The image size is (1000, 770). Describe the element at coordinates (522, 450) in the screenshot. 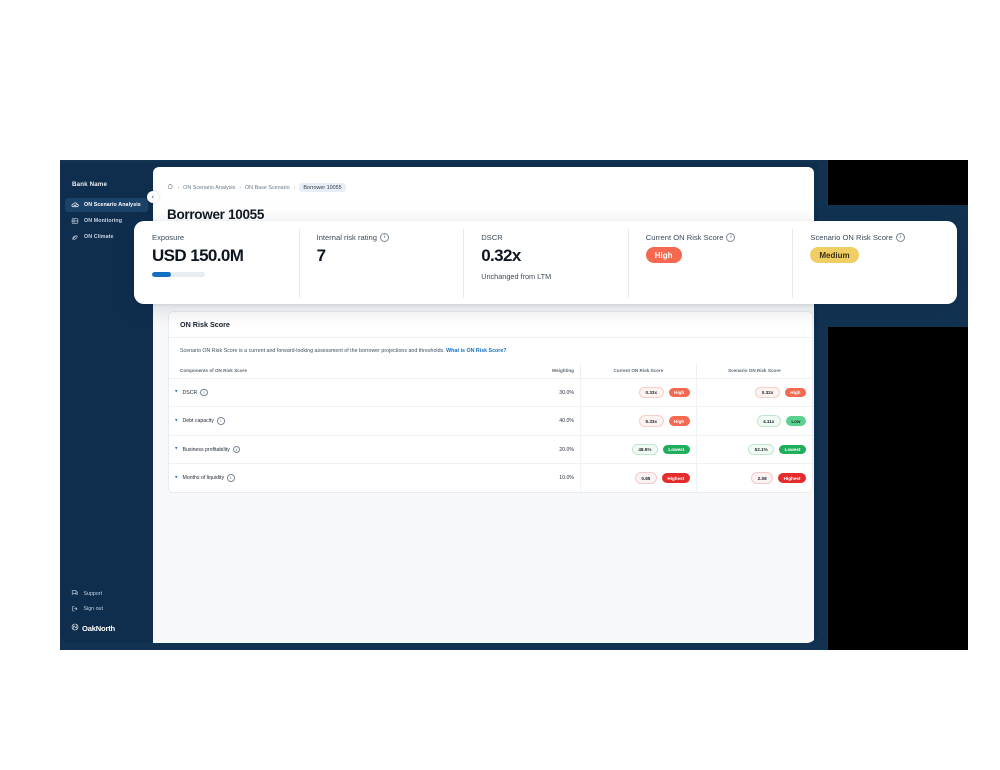

I see `cell-weighting: 20.0%` at that location.